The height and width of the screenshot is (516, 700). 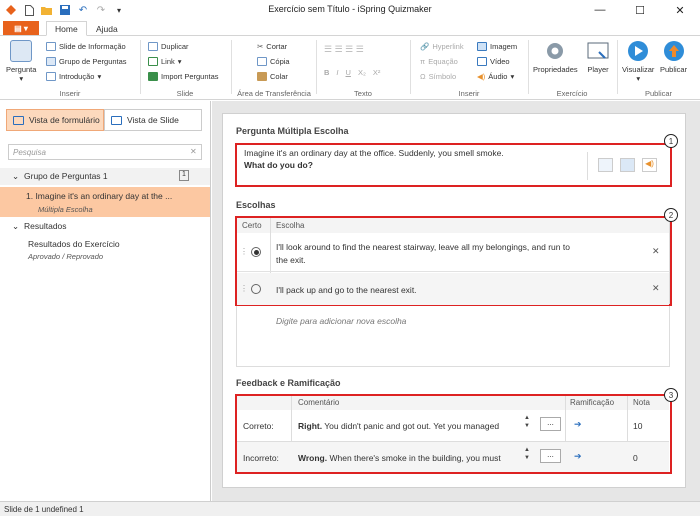 I want to click on info-slide-button: Slide de Informação, so click(x=86, y=46).